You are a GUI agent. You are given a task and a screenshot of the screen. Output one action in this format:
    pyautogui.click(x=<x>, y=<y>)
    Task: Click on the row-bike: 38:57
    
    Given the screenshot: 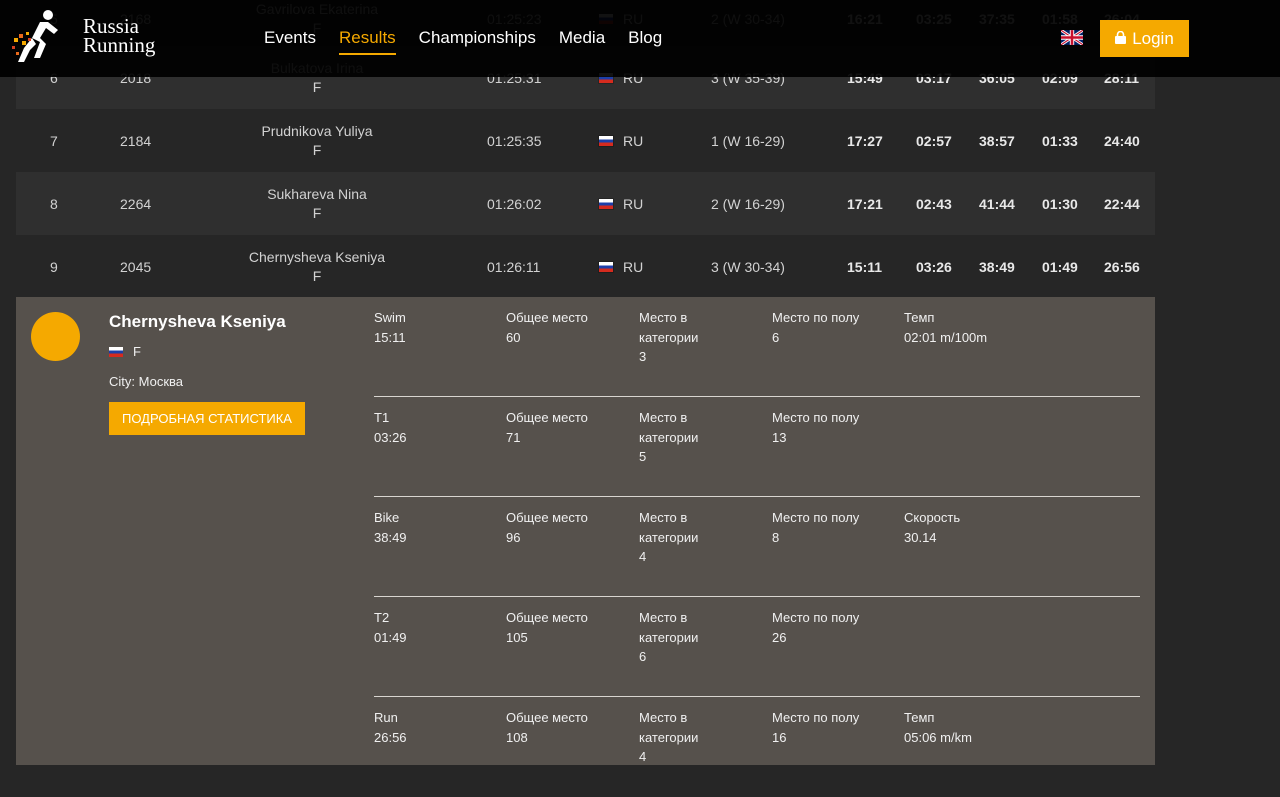 What is the action you would take?
    pyautogui.click(x=997, y=140)
    